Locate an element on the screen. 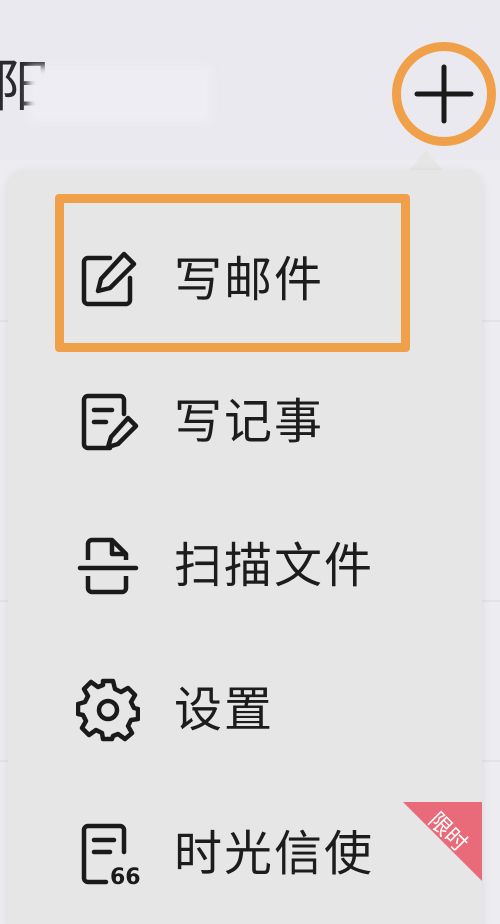  menu-item-settings: 设置 is located at coordinates (245, 710).